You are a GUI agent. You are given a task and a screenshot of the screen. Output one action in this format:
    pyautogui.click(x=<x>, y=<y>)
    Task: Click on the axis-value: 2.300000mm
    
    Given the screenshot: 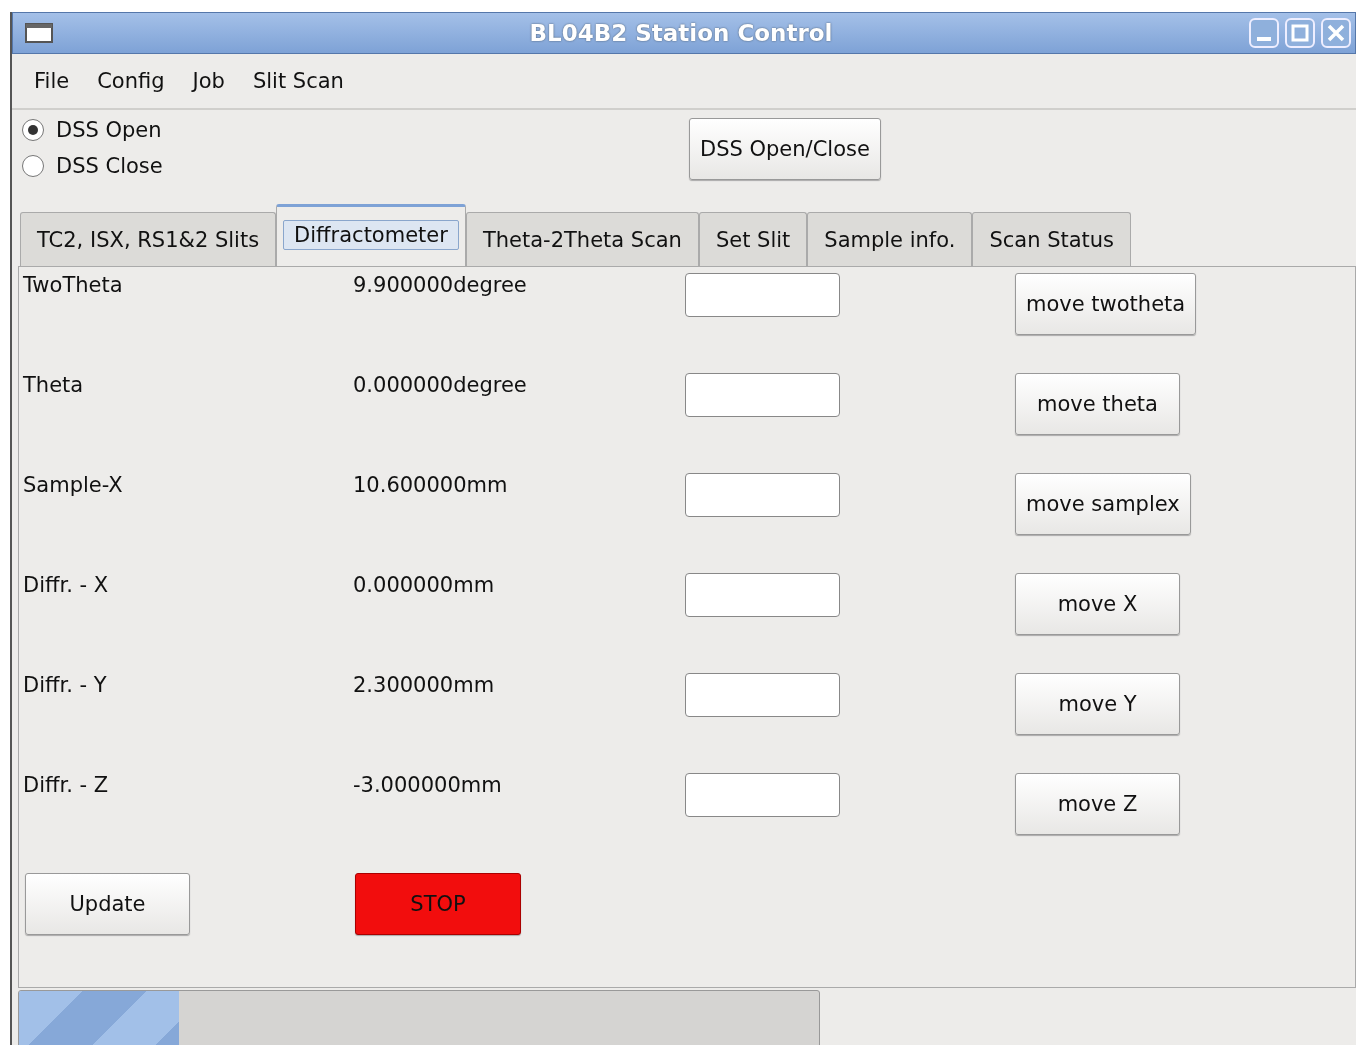 What is the action you would take?
    pyautogui.click(x=424, y=685)
    